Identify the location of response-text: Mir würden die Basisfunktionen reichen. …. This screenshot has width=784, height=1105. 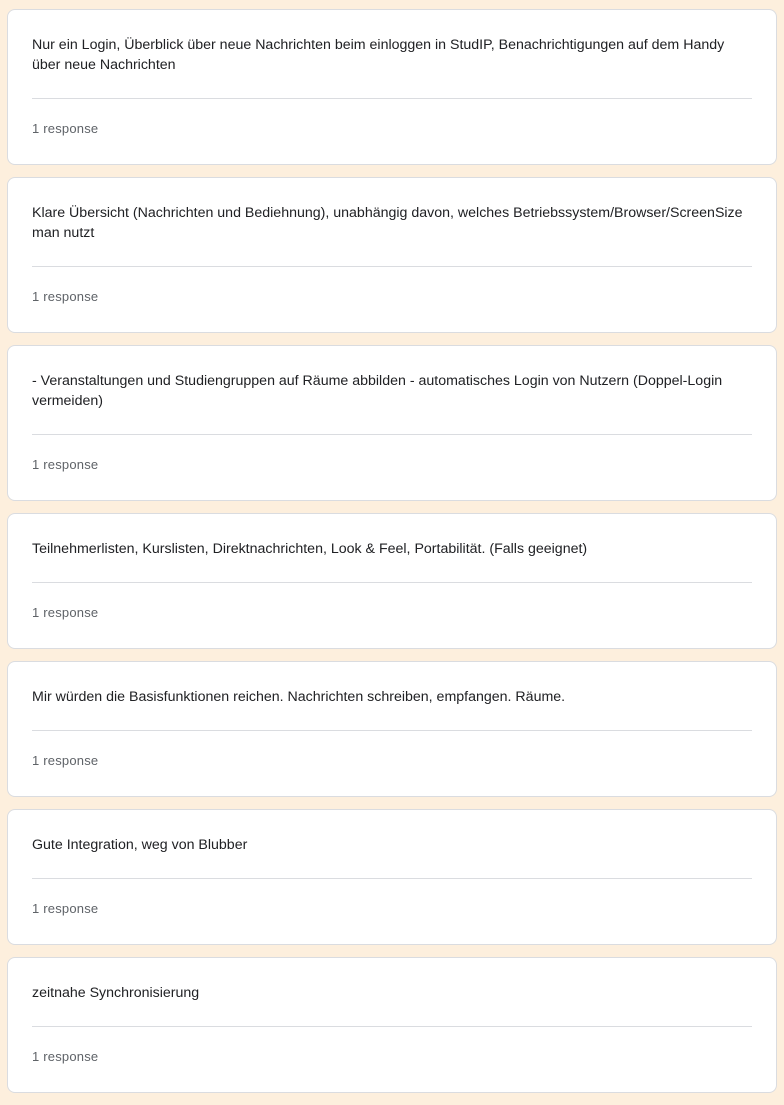
(299, 697).